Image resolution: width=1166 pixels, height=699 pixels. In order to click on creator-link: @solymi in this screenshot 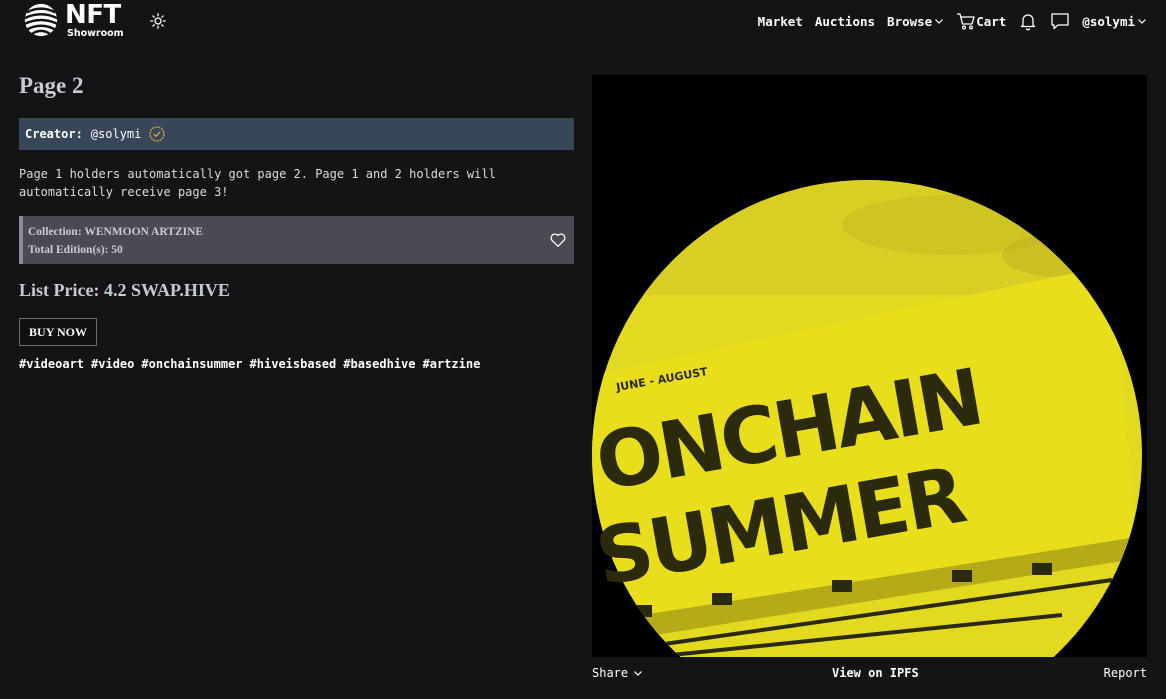, I will do `click(116, 134)`.